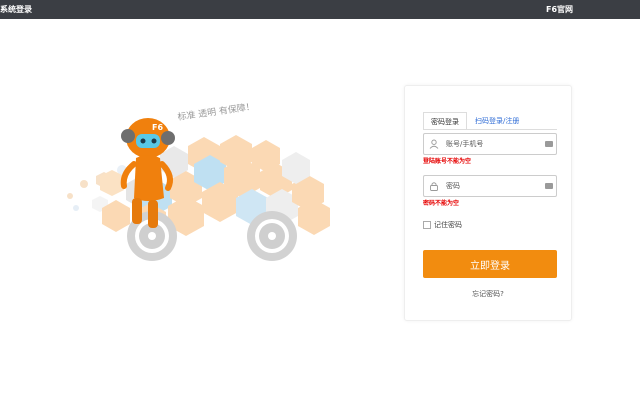 Image resolution: width=640 pixels, height=400 pixels. I want to click on password-input, so click(495, 186).